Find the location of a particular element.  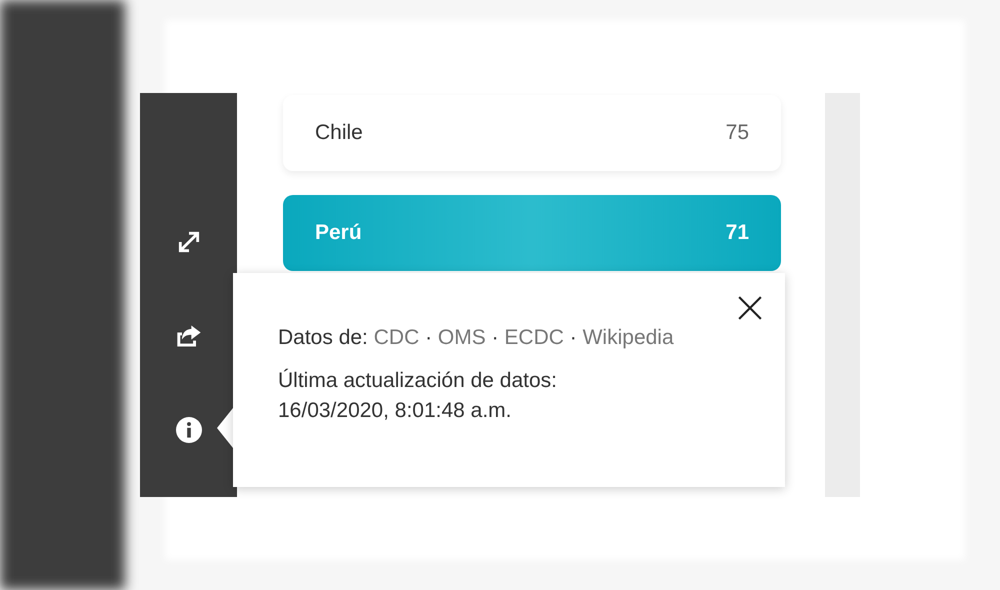

source-link: CDC is located at coordinates (397, 337).